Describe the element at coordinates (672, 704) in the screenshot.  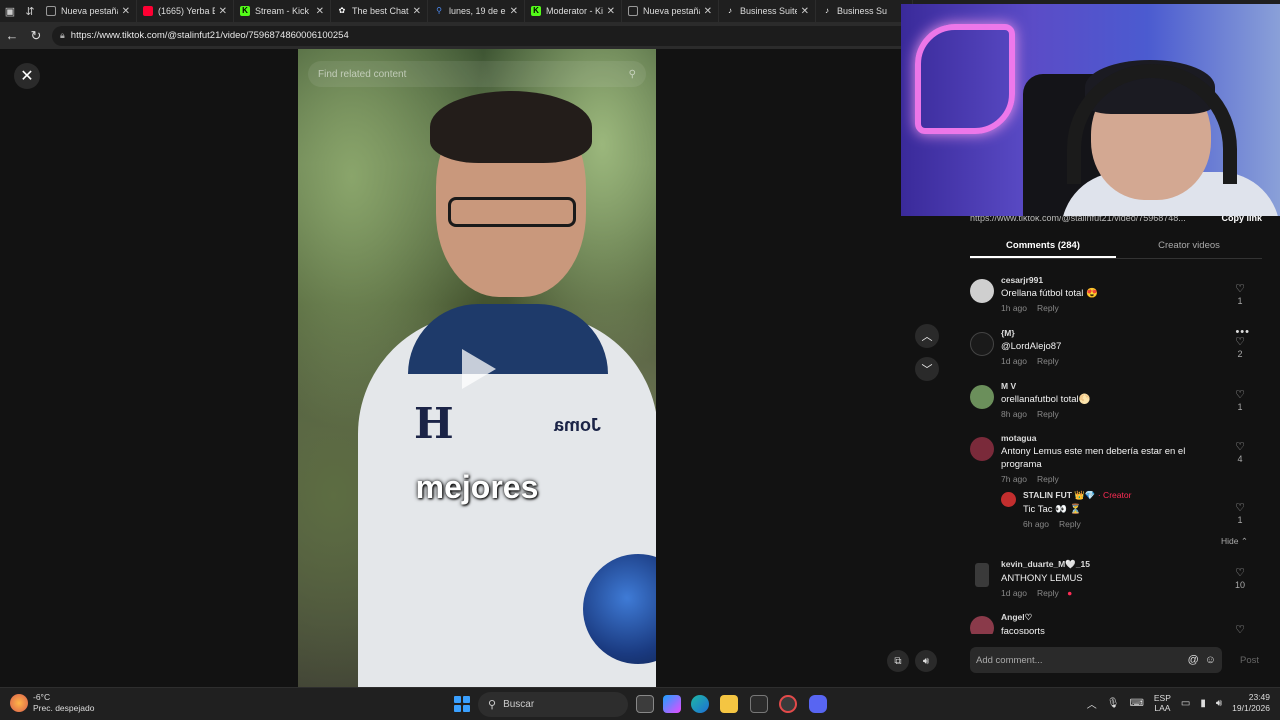
I see `copilot-icon` at that location.